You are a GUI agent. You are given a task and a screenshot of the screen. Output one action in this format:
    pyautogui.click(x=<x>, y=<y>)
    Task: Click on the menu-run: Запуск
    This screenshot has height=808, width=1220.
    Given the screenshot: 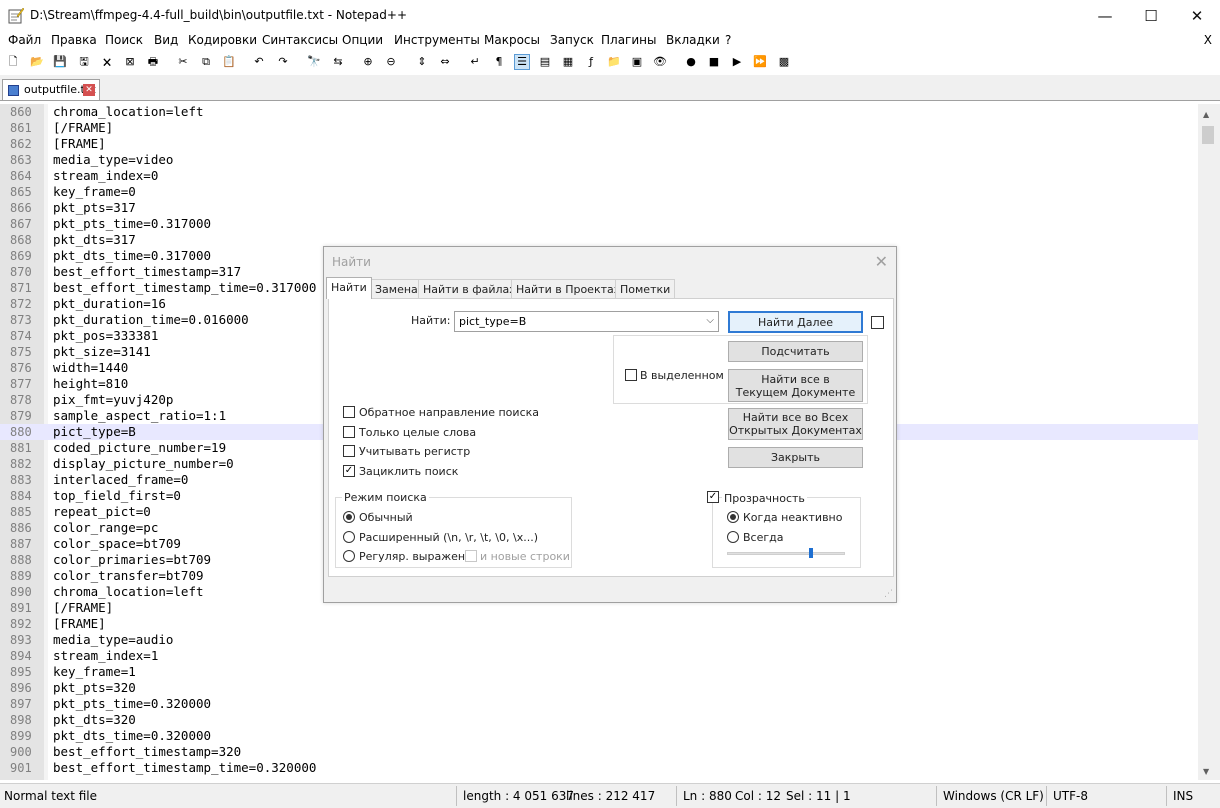 What is the action you would take?
    pyautogui.click(x=572, y=40)
    